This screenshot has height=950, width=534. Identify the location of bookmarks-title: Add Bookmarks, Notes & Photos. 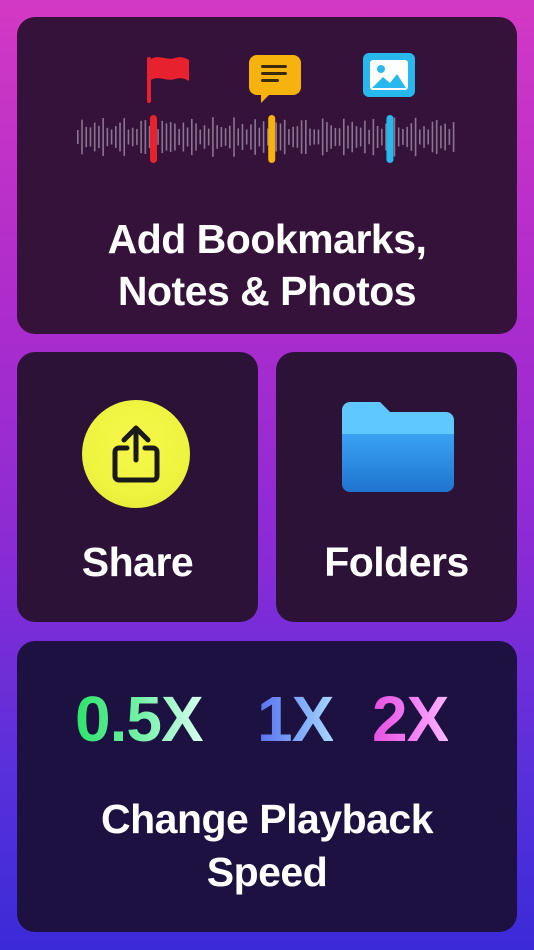
(267, 265).